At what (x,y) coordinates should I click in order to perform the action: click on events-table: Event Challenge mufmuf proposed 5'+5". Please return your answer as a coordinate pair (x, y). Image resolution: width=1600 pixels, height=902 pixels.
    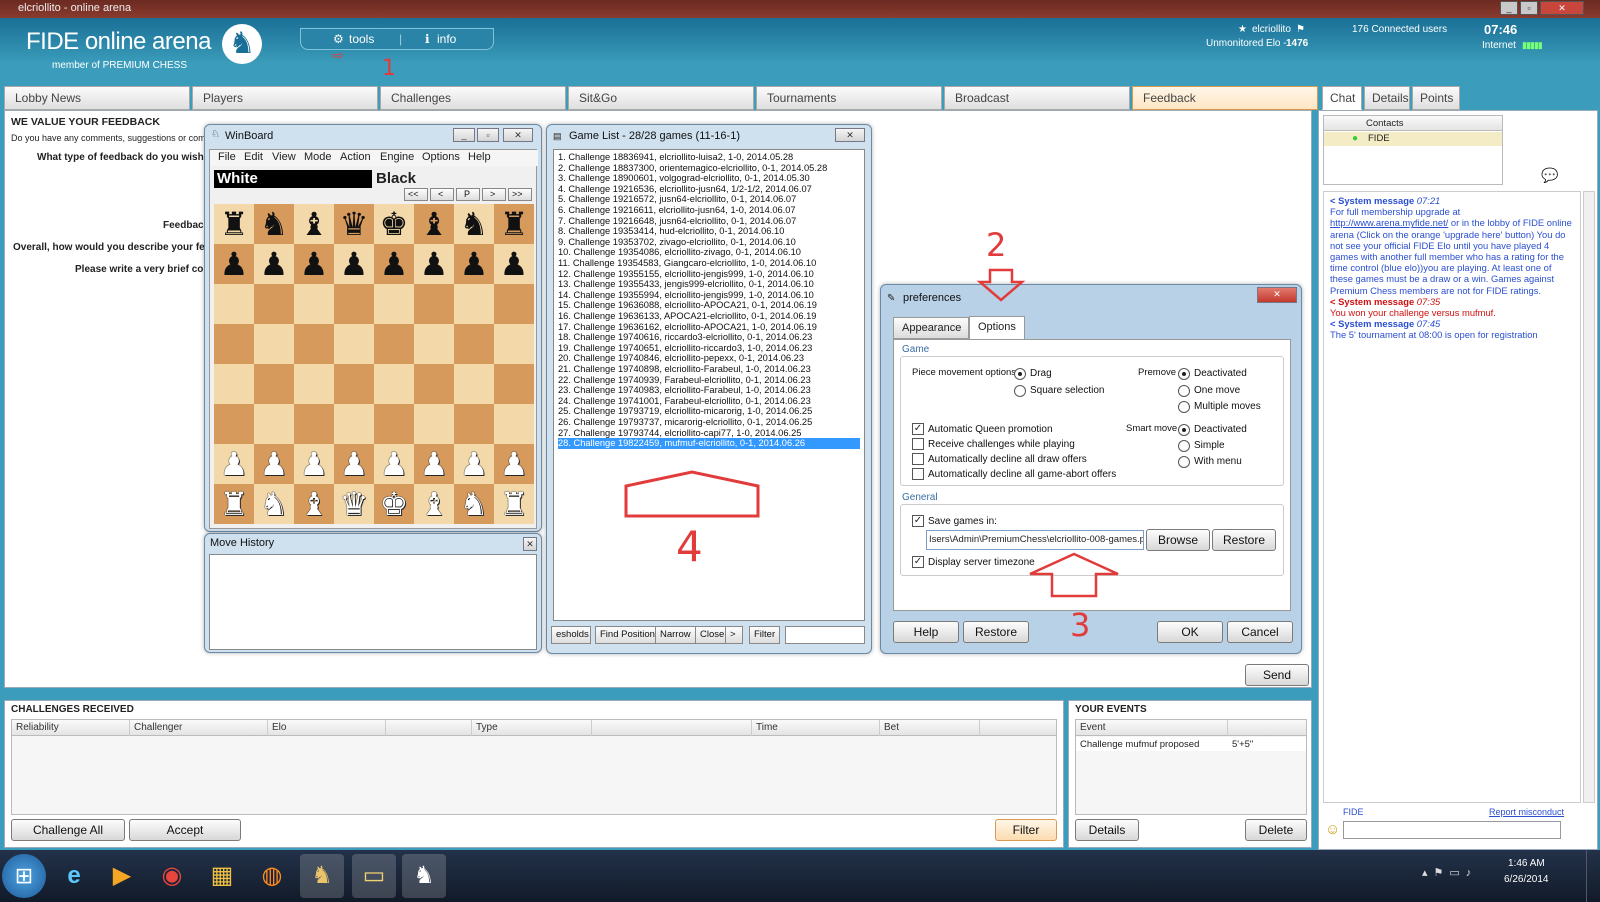
    Looking at the image, I should click on (1191, 767).